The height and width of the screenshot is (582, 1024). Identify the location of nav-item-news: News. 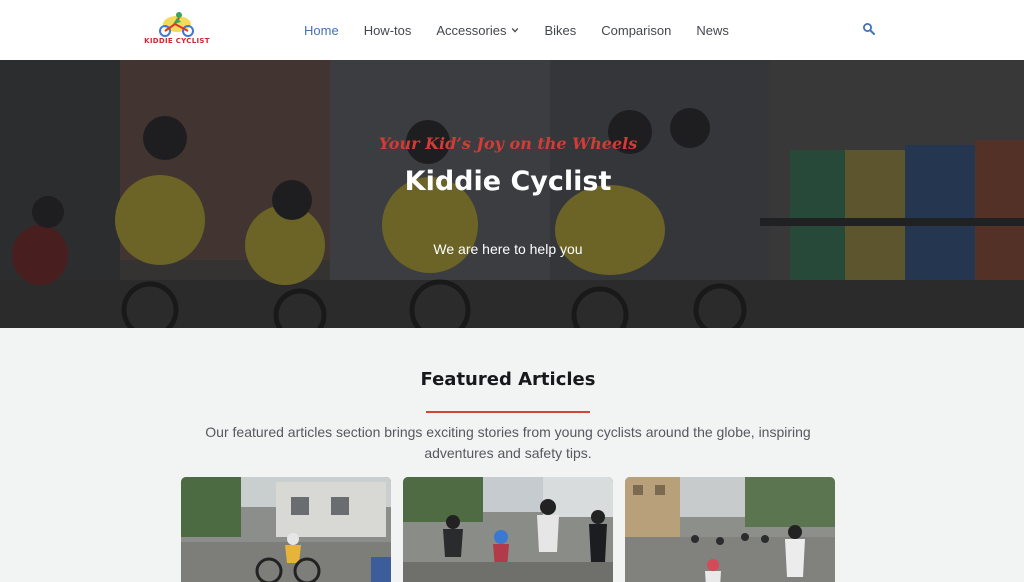
(712, 30).